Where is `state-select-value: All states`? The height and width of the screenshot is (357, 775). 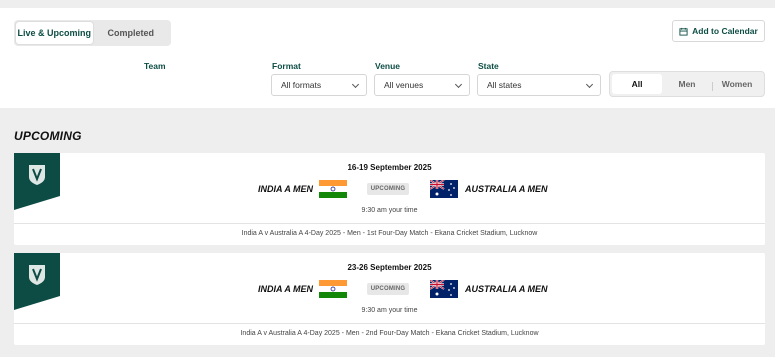
state-select-value: All states is located at coordinates (504, 85).